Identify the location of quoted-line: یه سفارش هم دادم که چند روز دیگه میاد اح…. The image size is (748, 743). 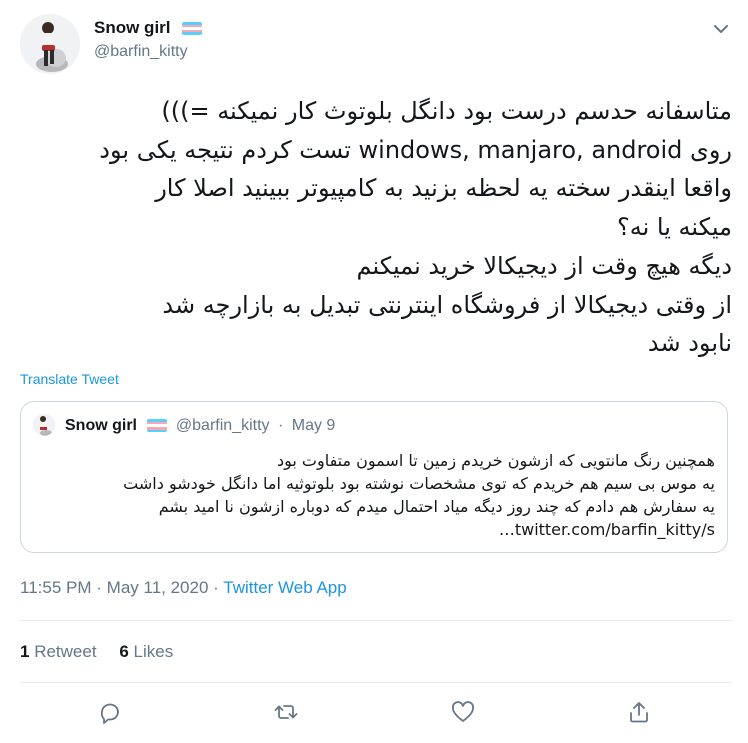
(436, 506).